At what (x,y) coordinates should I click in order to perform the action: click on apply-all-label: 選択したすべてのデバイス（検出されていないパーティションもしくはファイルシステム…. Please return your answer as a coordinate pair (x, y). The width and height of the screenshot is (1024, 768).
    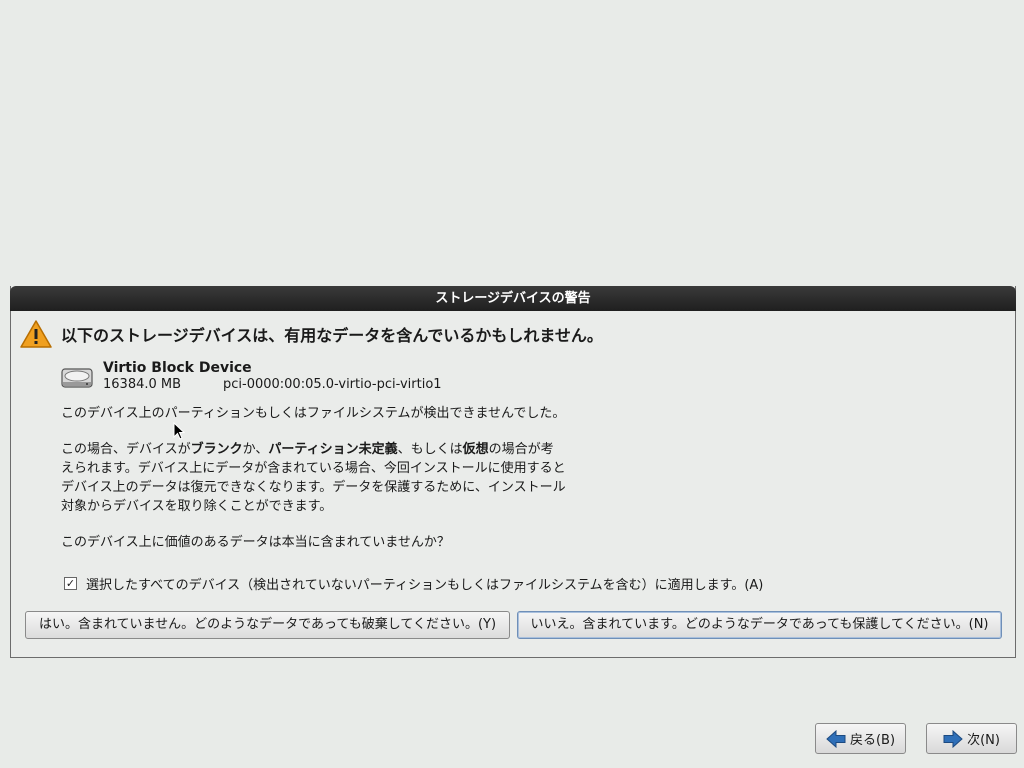
    Looking at the image, I should click on (425, 585).